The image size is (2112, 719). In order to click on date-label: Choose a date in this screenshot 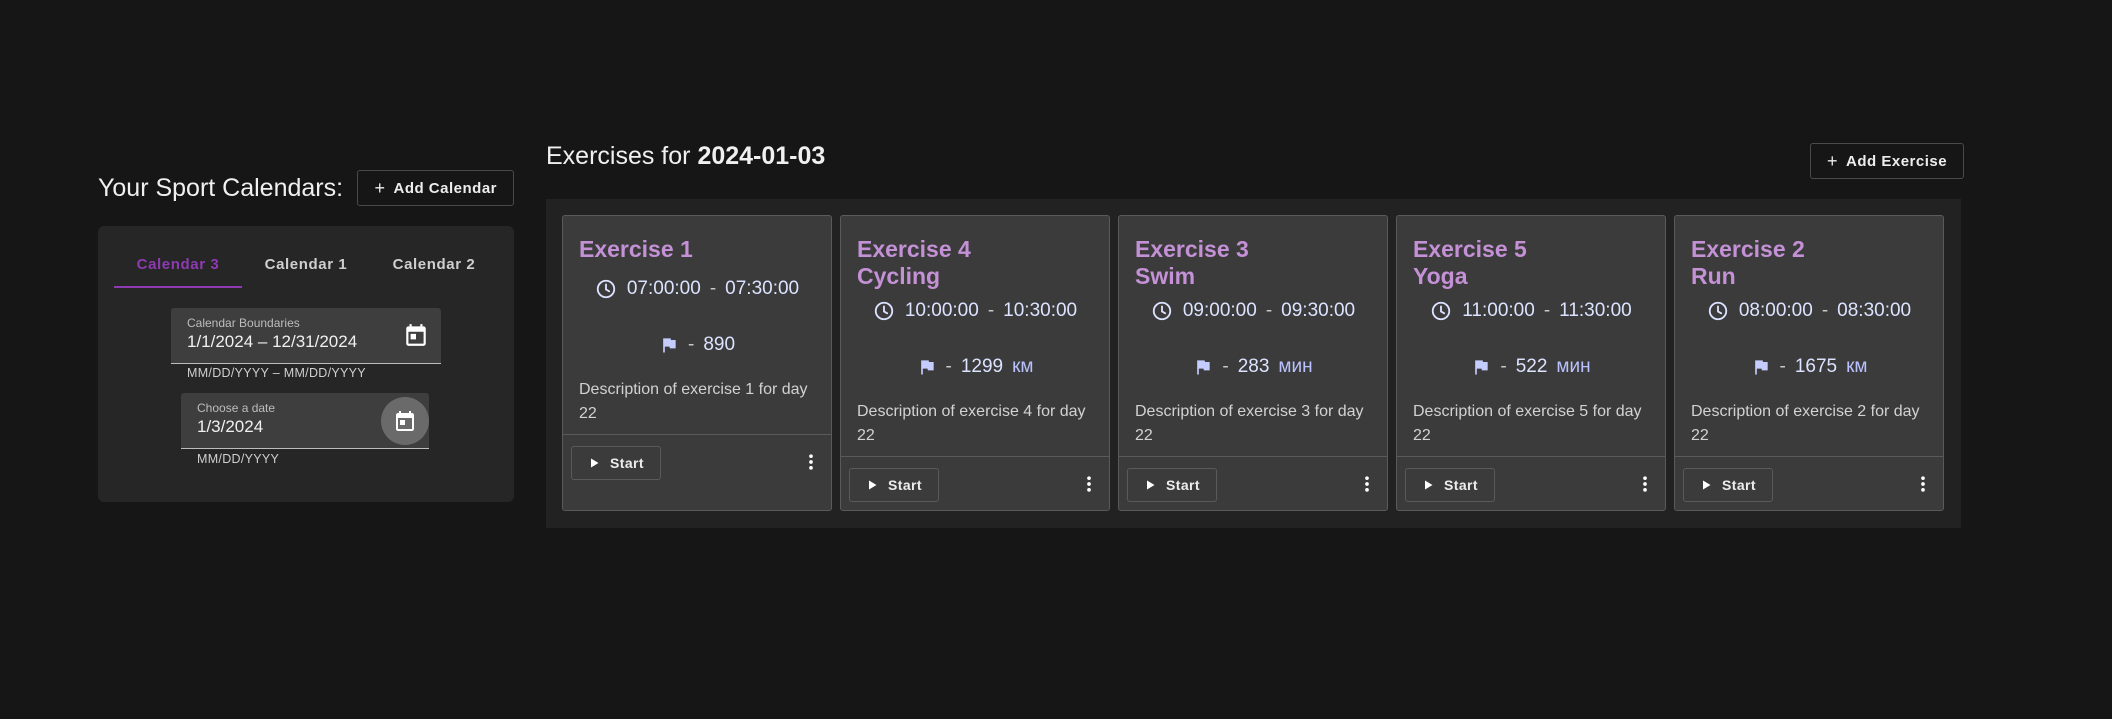, I will do `click(236, 408)`.